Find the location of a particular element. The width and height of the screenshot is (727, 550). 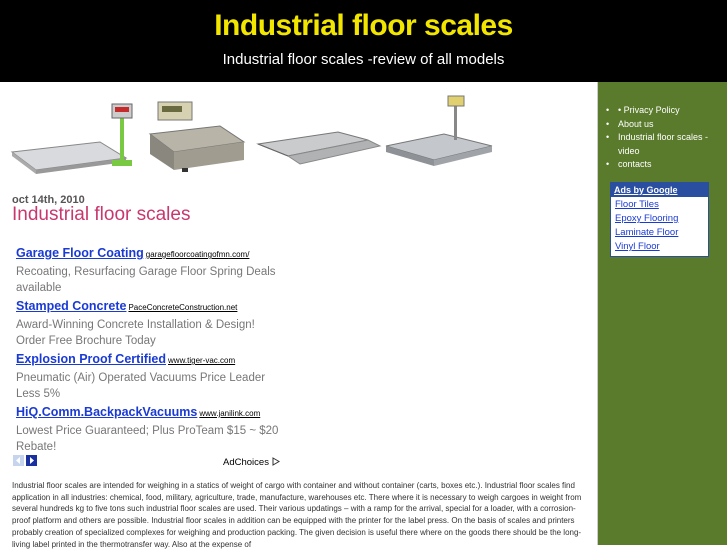

ads-by-google-label: Ads by Google is located at coordinates (659, 190).